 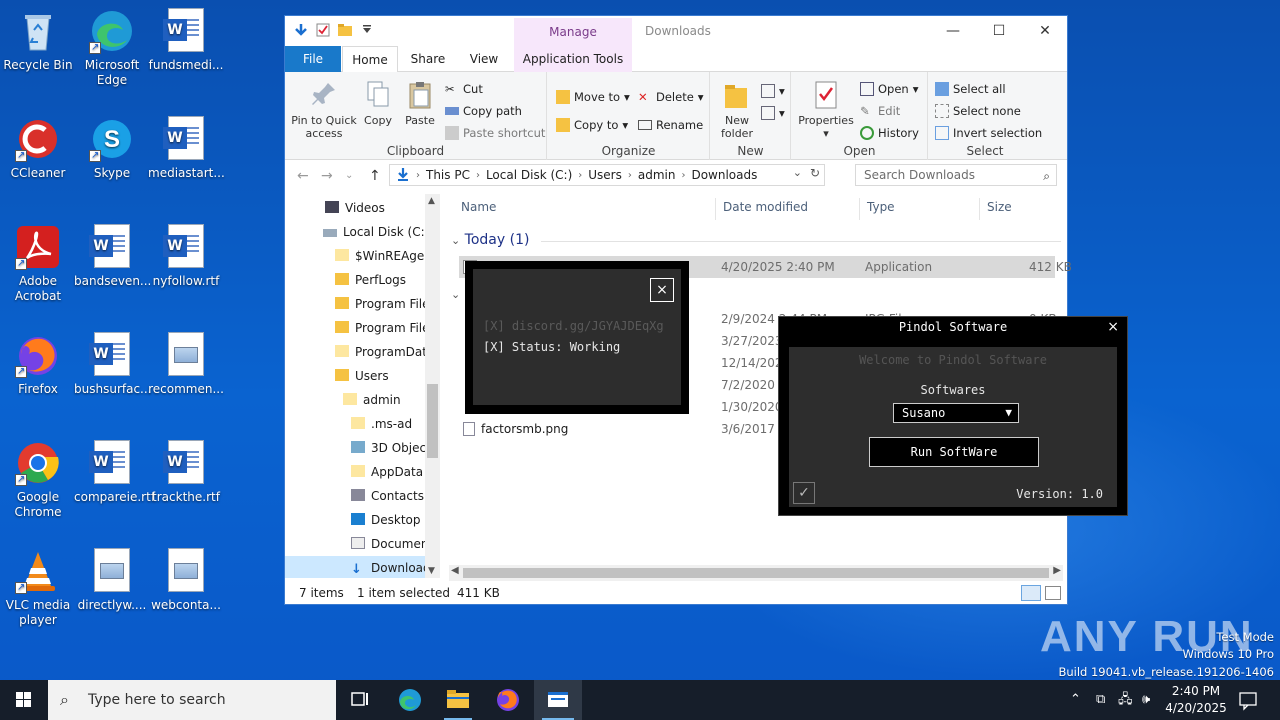 I want to click on network-tray-icon: ⧉, so click(x=1100, y=700).